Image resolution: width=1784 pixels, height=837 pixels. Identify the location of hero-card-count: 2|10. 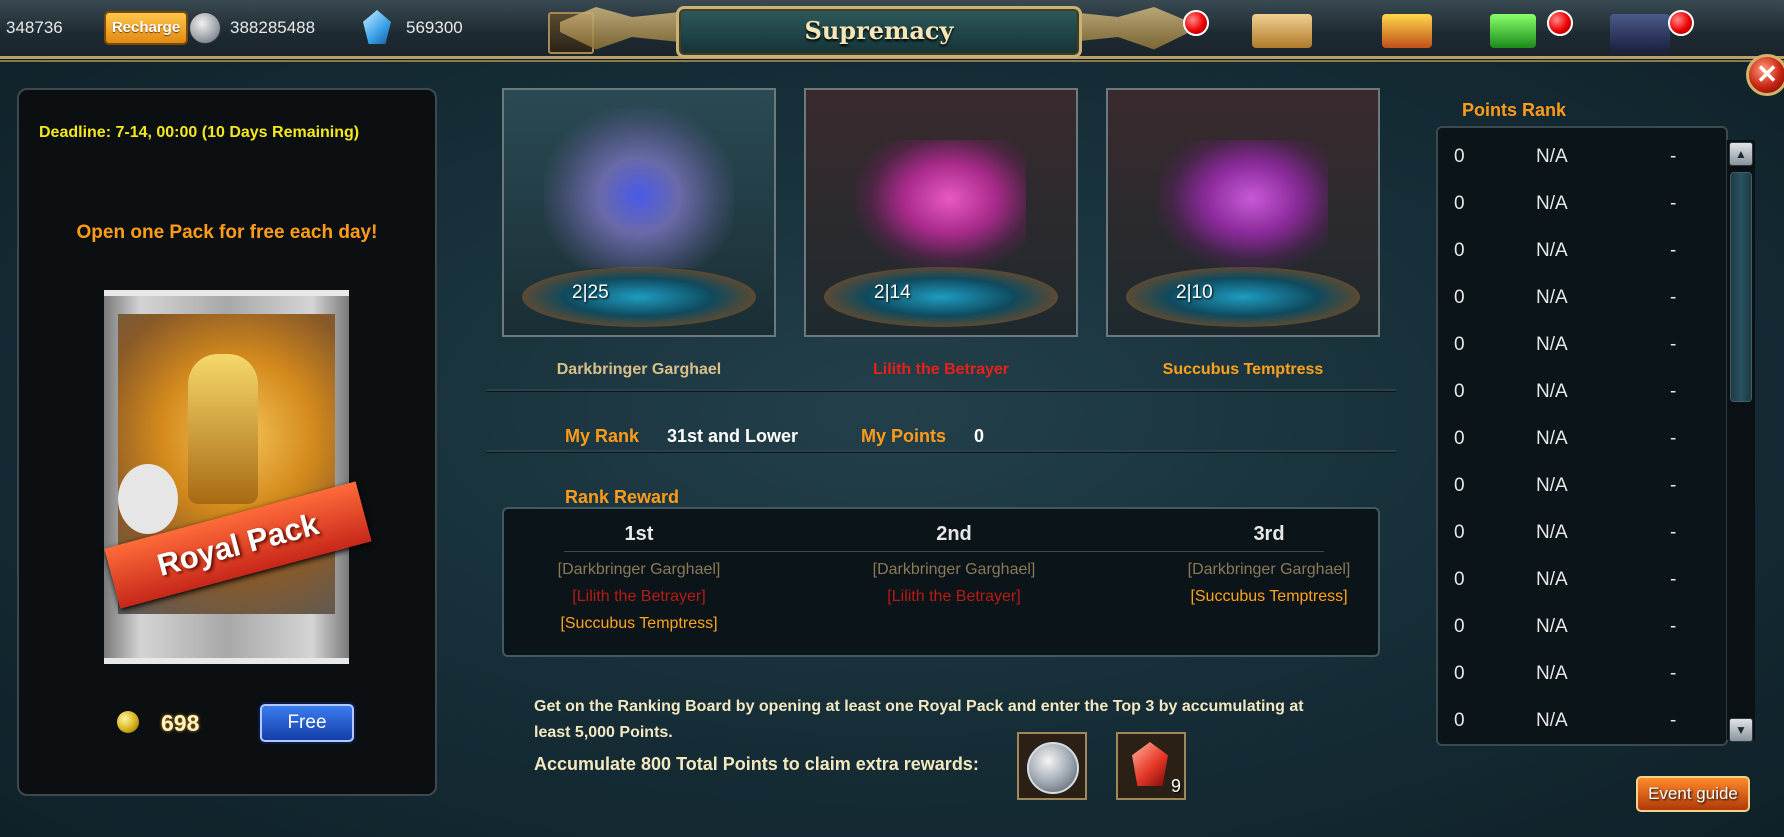
(1194, 292).